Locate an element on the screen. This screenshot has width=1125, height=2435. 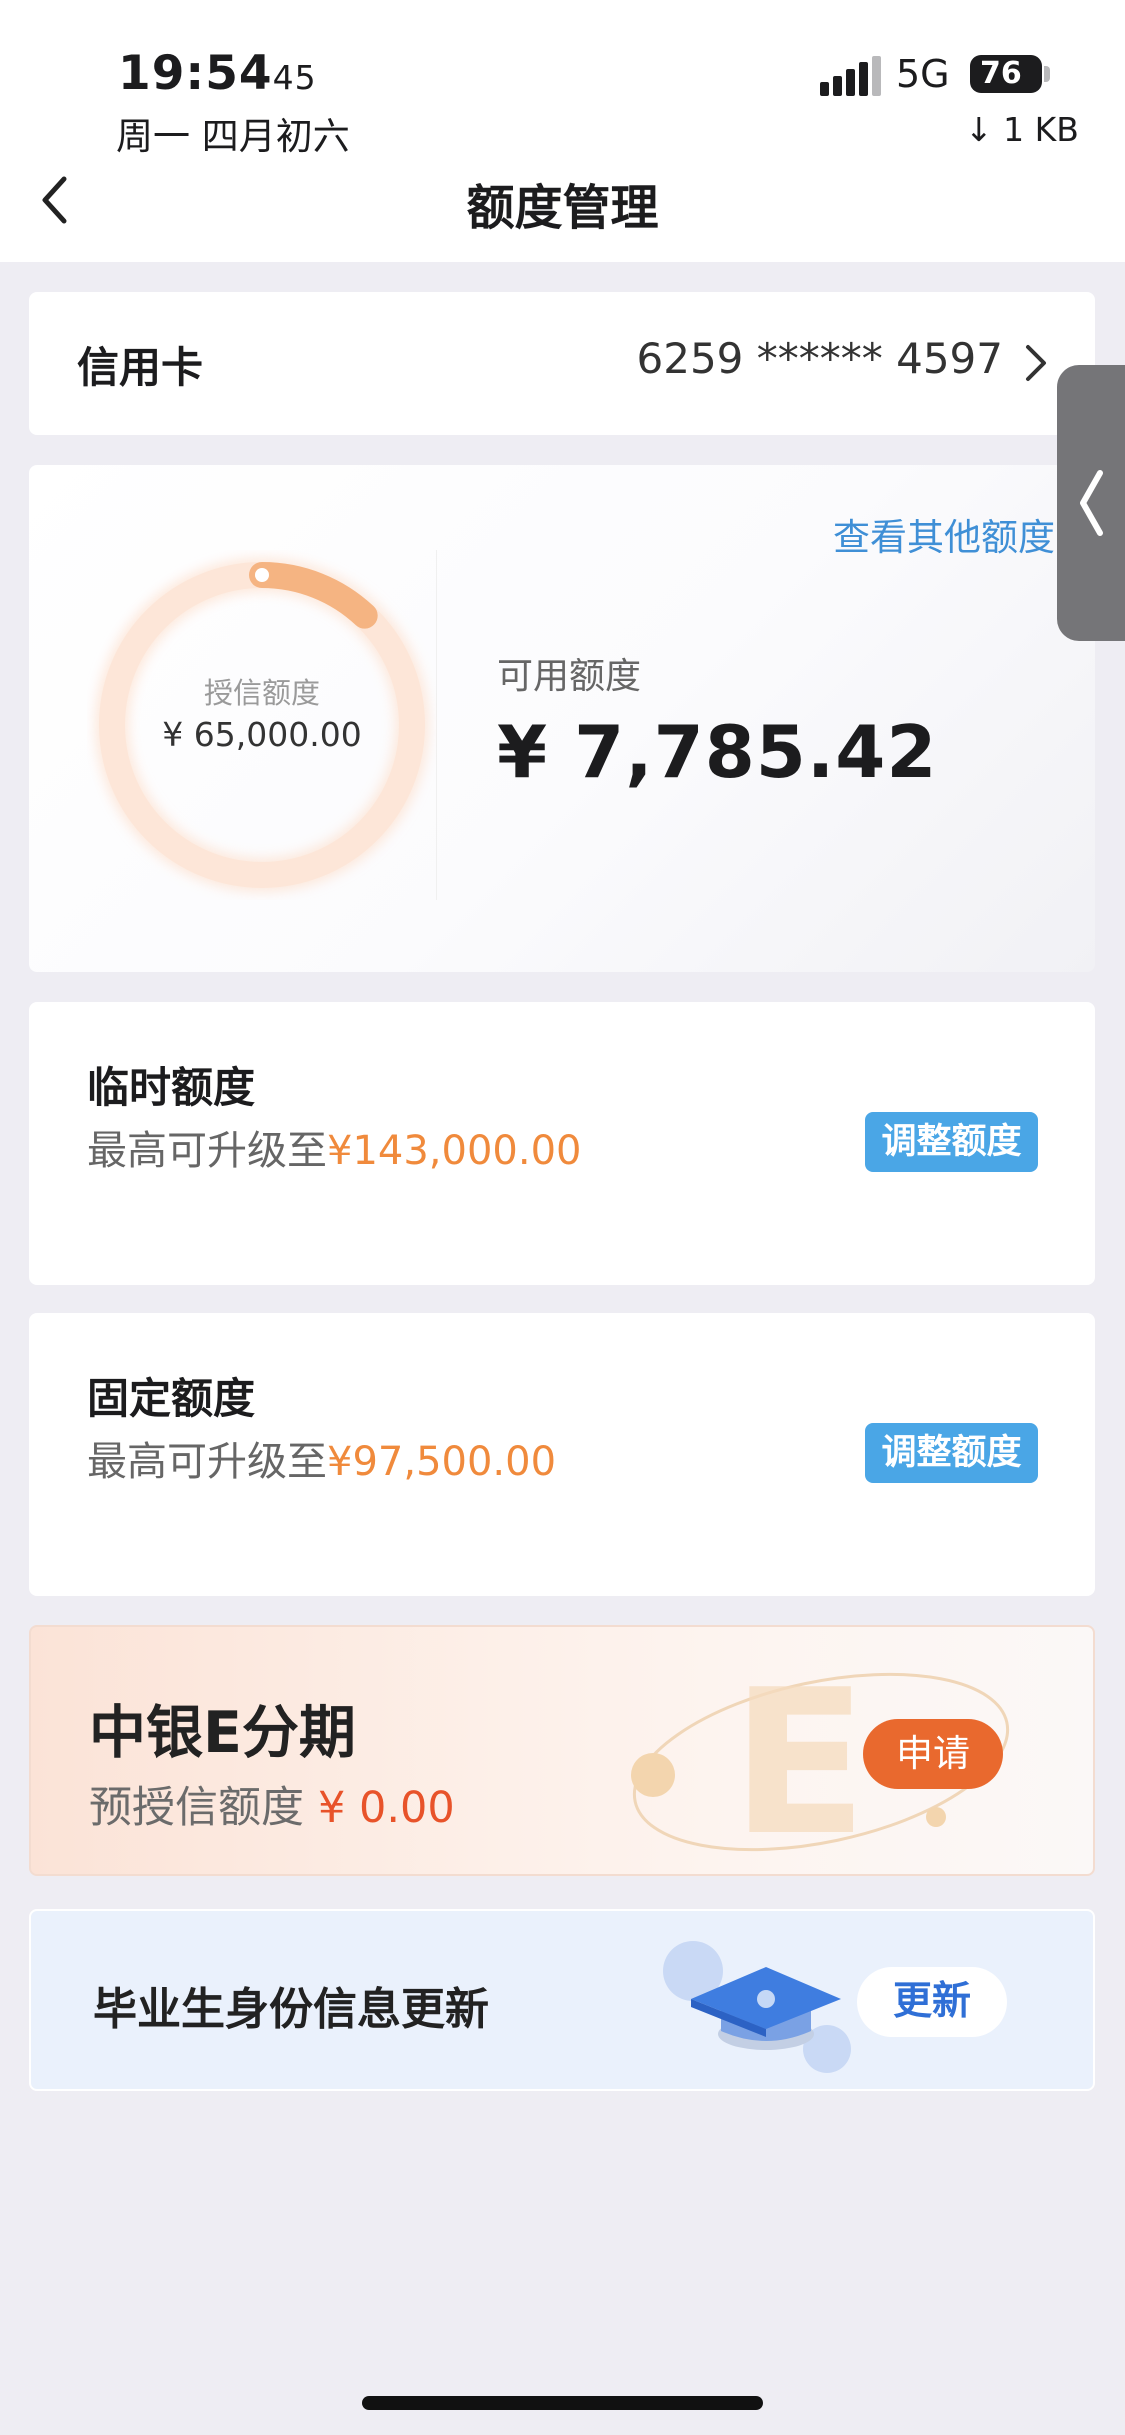
fixed-limit-desc: 最高可升级至¥97,500.00 is located at coordinates (322, 1462).